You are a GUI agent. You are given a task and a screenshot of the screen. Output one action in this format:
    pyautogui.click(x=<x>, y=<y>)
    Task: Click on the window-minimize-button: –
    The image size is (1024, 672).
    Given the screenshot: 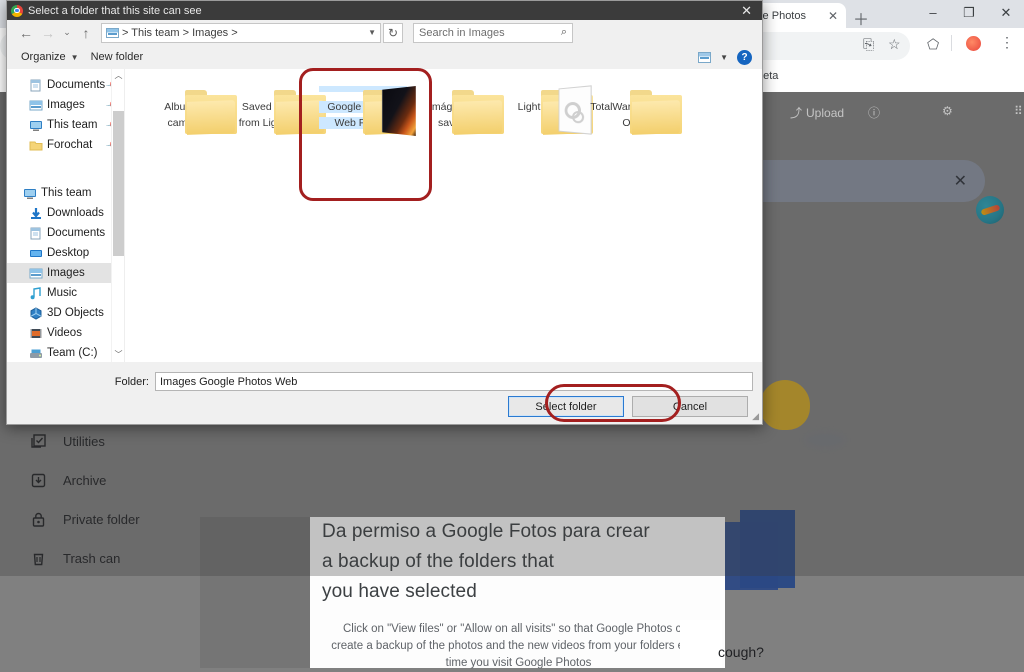 What is the action you would take?
    pyautogui.click(x=933, y=12)
    